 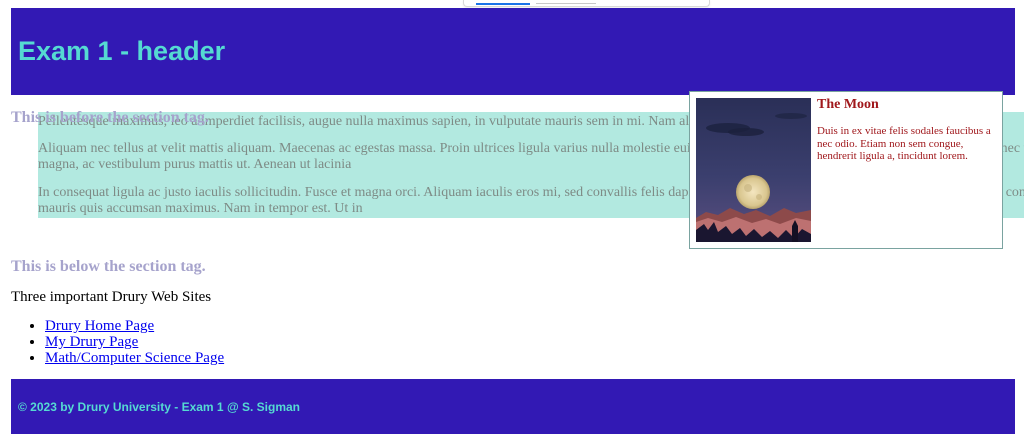 I want to click on popup-active-indicator, so click(x=503, y=4).